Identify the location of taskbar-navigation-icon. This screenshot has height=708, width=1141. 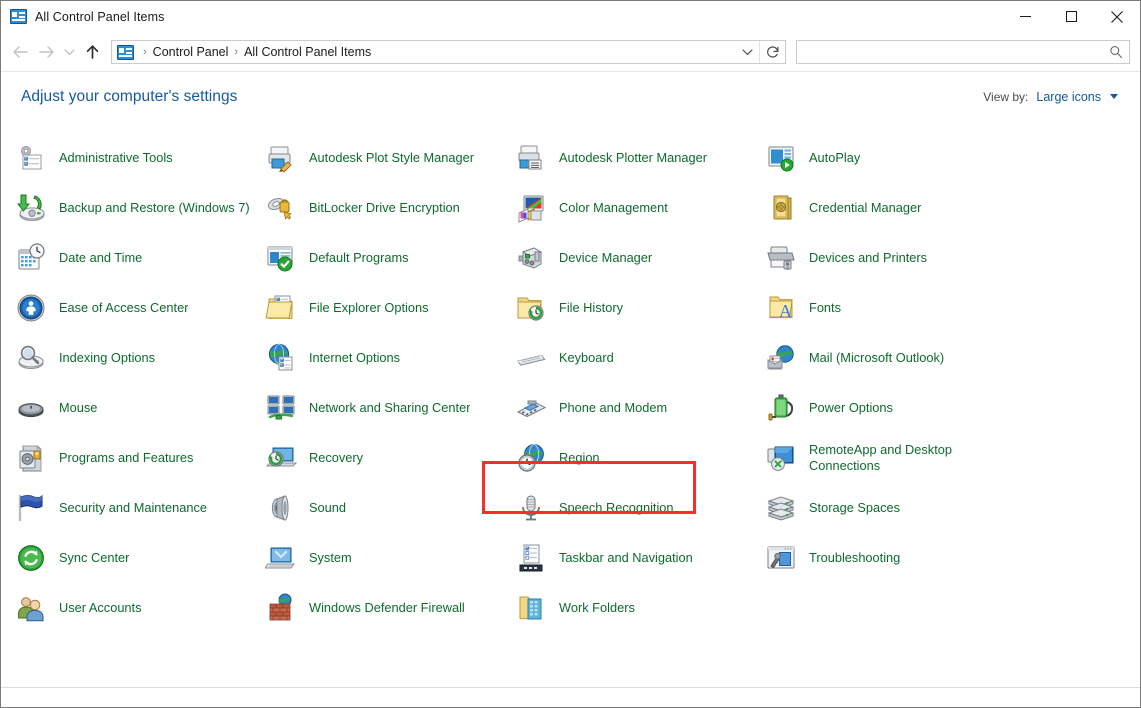
(531, 558).